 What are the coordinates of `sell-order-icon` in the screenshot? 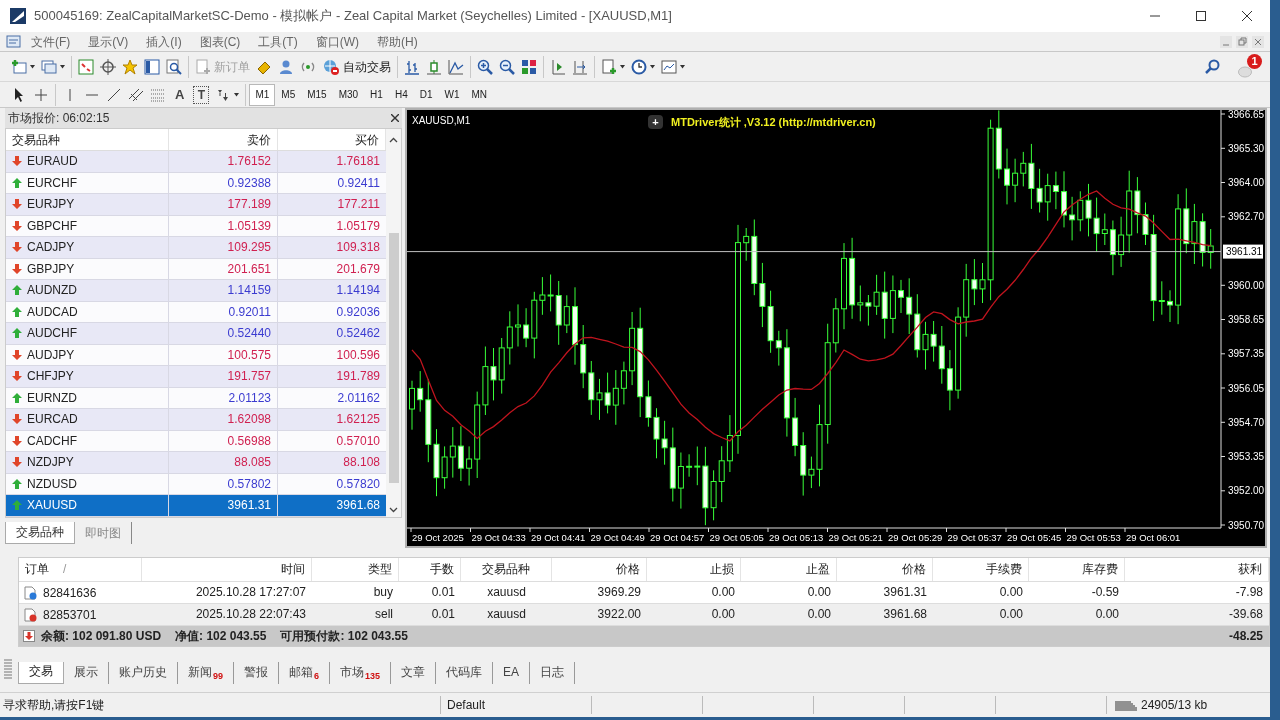 It's located at (30, 614).